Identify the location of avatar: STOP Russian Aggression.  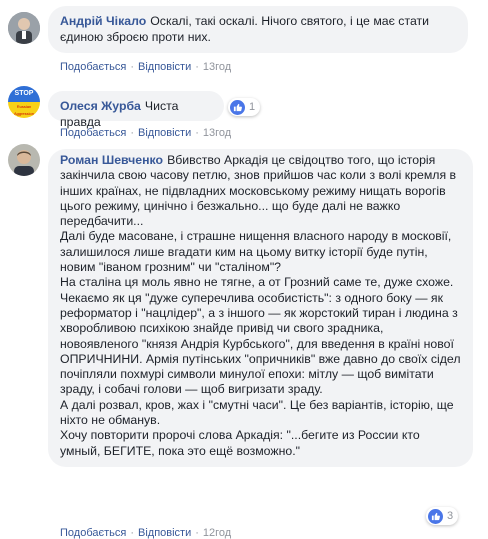
(24, 102).